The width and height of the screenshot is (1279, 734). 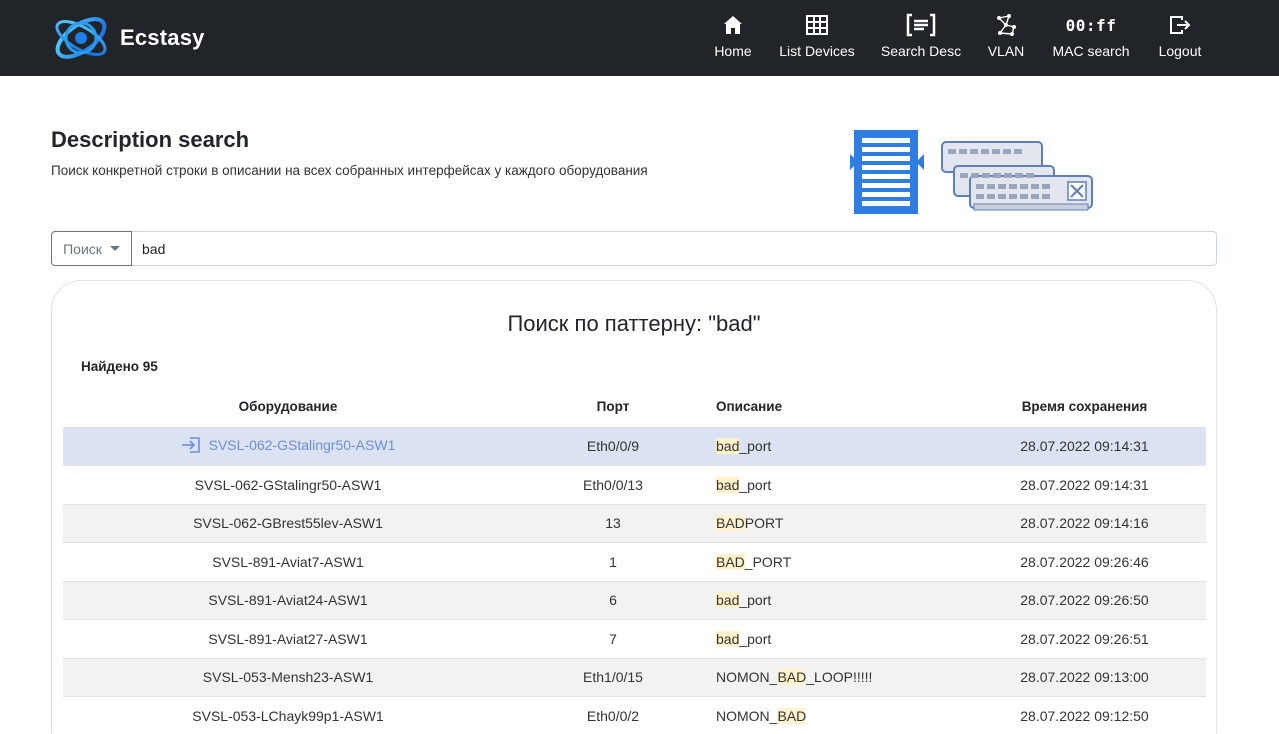 What do you see at coordinates (288, 407) in the screenshot?
I see `column-header-device: Оборудование` at bounding box center [288, 407].